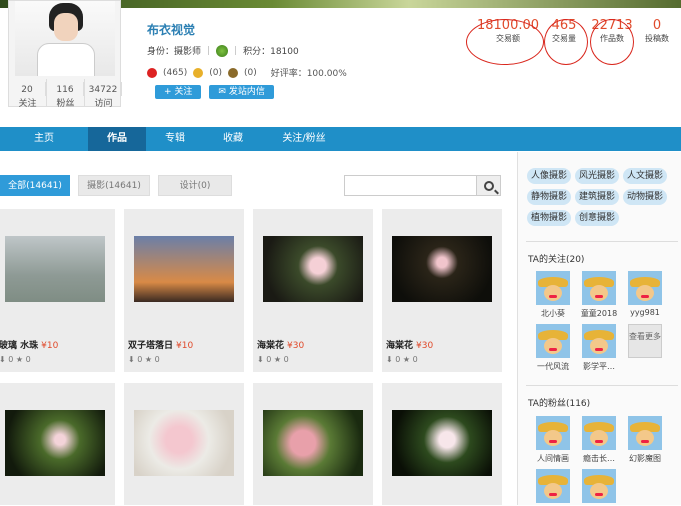  Describe the element at coordinates (175, 139) in the screenshot. I see `nav-tab-2: 专辑` at that location.